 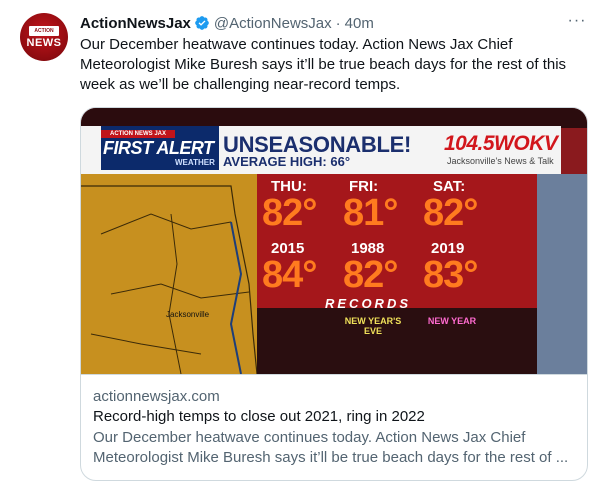 What do you see at coordinates (156, 396) in the screenshot?
I see `card-domain: actionnewsjax.com` at bounding box center [156, 396].